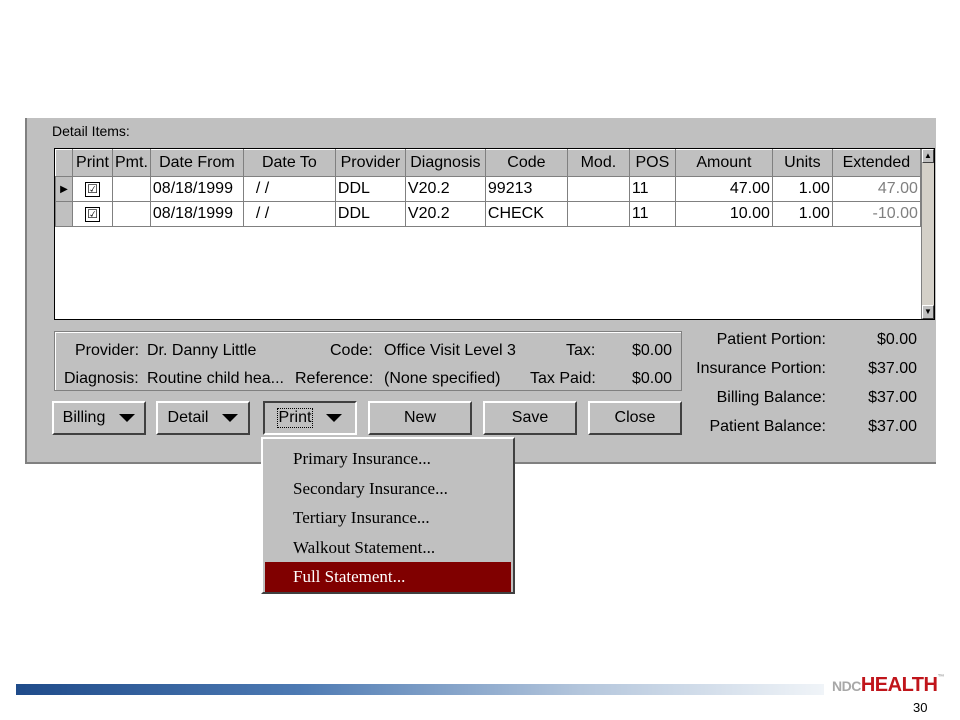 The width and height of the screenshot is (960, 720). What do you see at coordinates (928, 312) in the screenshot?
I see `scroll-down-icon: ▼` at bounding box center [928, 312].